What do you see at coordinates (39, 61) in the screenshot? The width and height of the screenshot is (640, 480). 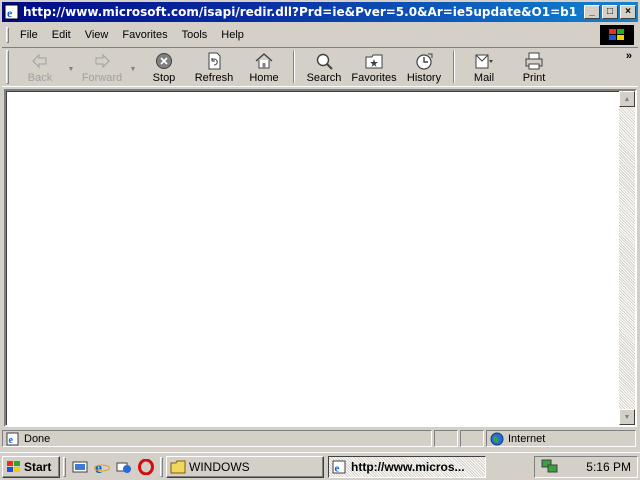 I see `back-arrow-icon` at bounding box center [39, 61].